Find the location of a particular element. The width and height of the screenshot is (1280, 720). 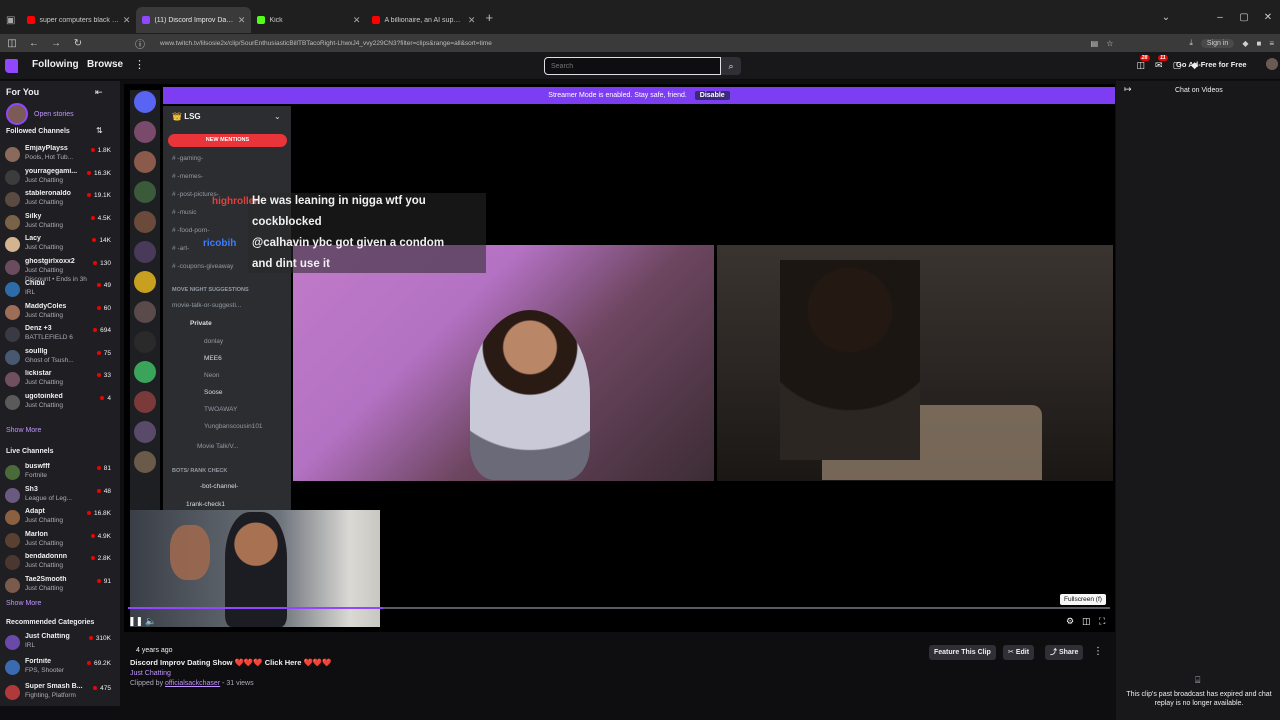

sidebar-channel: Just Chatting IRL 310K is located at coordinates (61, 644).